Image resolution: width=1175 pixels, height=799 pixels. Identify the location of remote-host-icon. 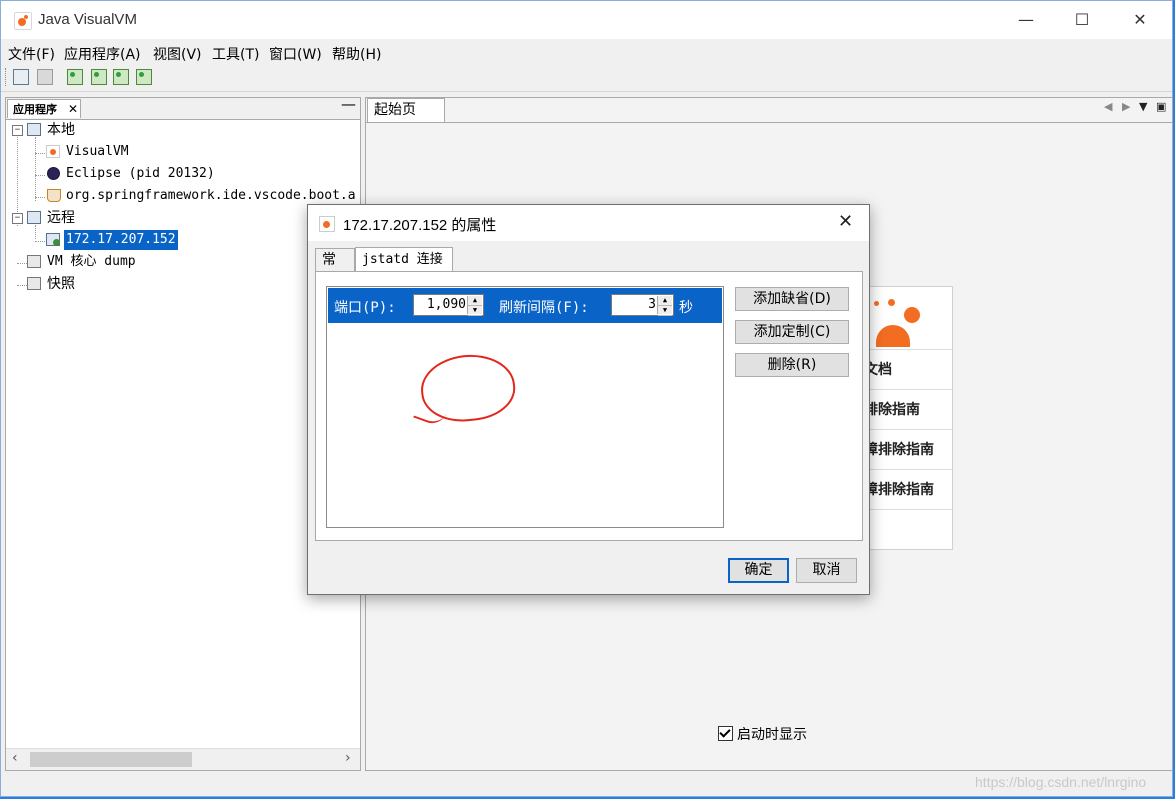
(34, 217).